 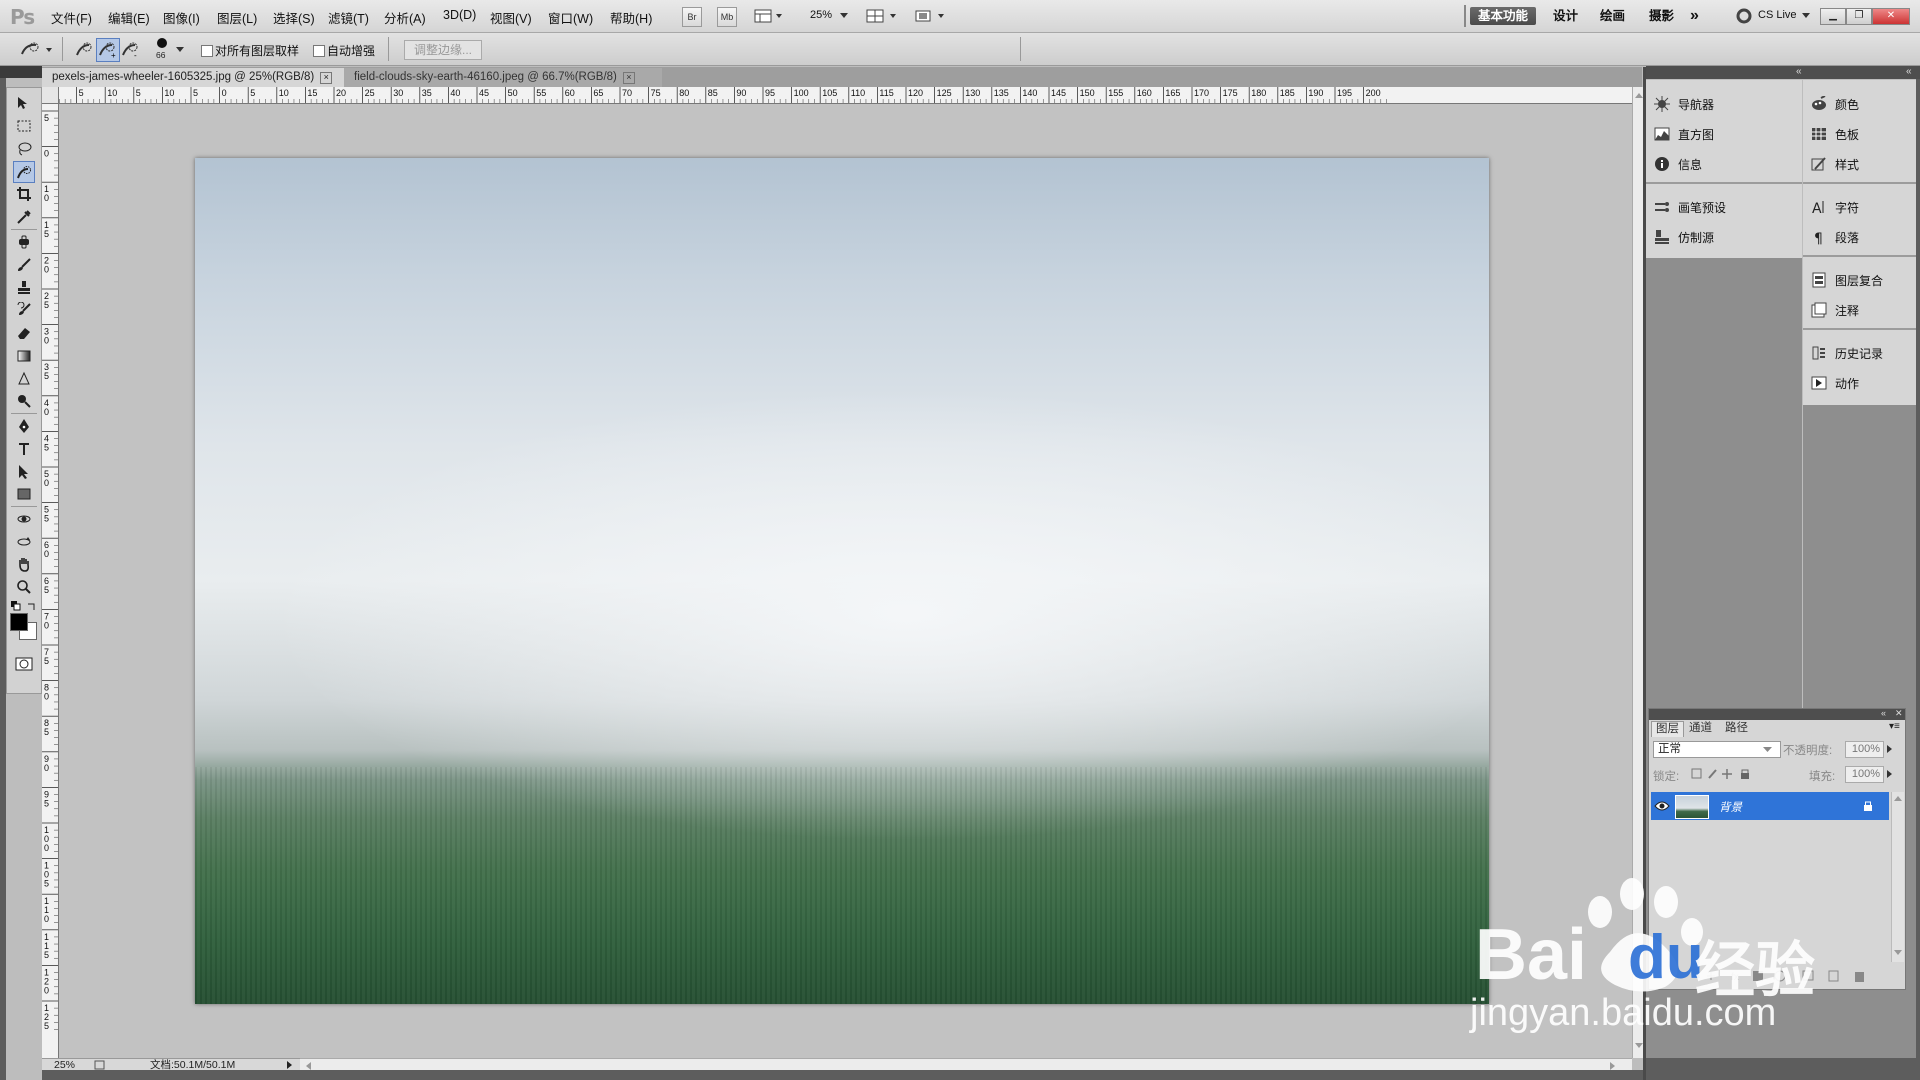 I want to click on eraser-tool, so click(x=24, y=333).